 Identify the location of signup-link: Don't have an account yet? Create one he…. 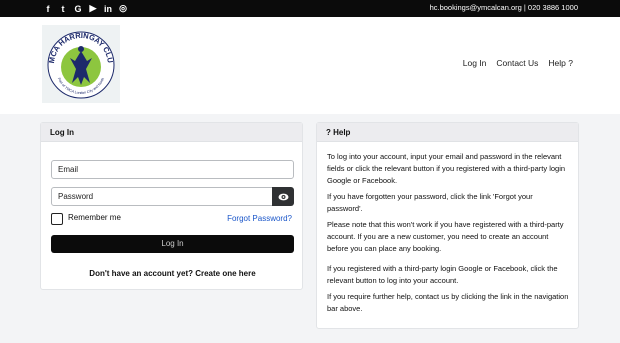
(172, 273).